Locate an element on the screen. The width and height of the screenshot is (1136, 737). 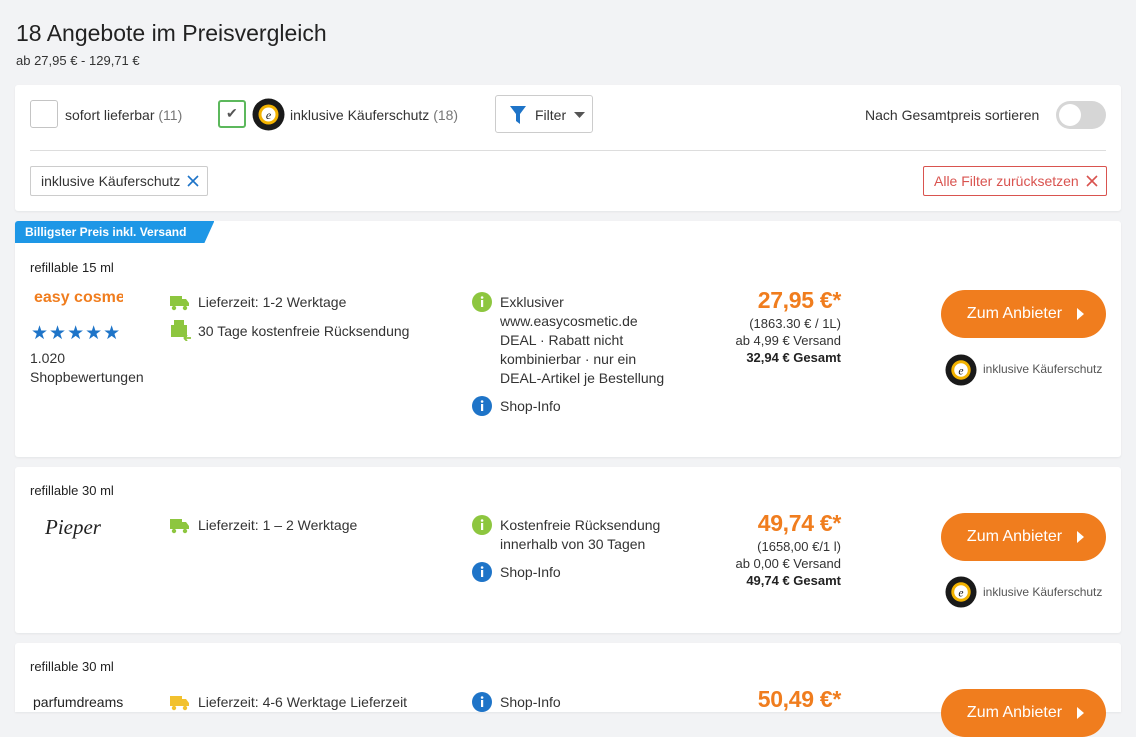
page-title: 18 Angebote im Preisvergleich is located at coordinates (171, 33).